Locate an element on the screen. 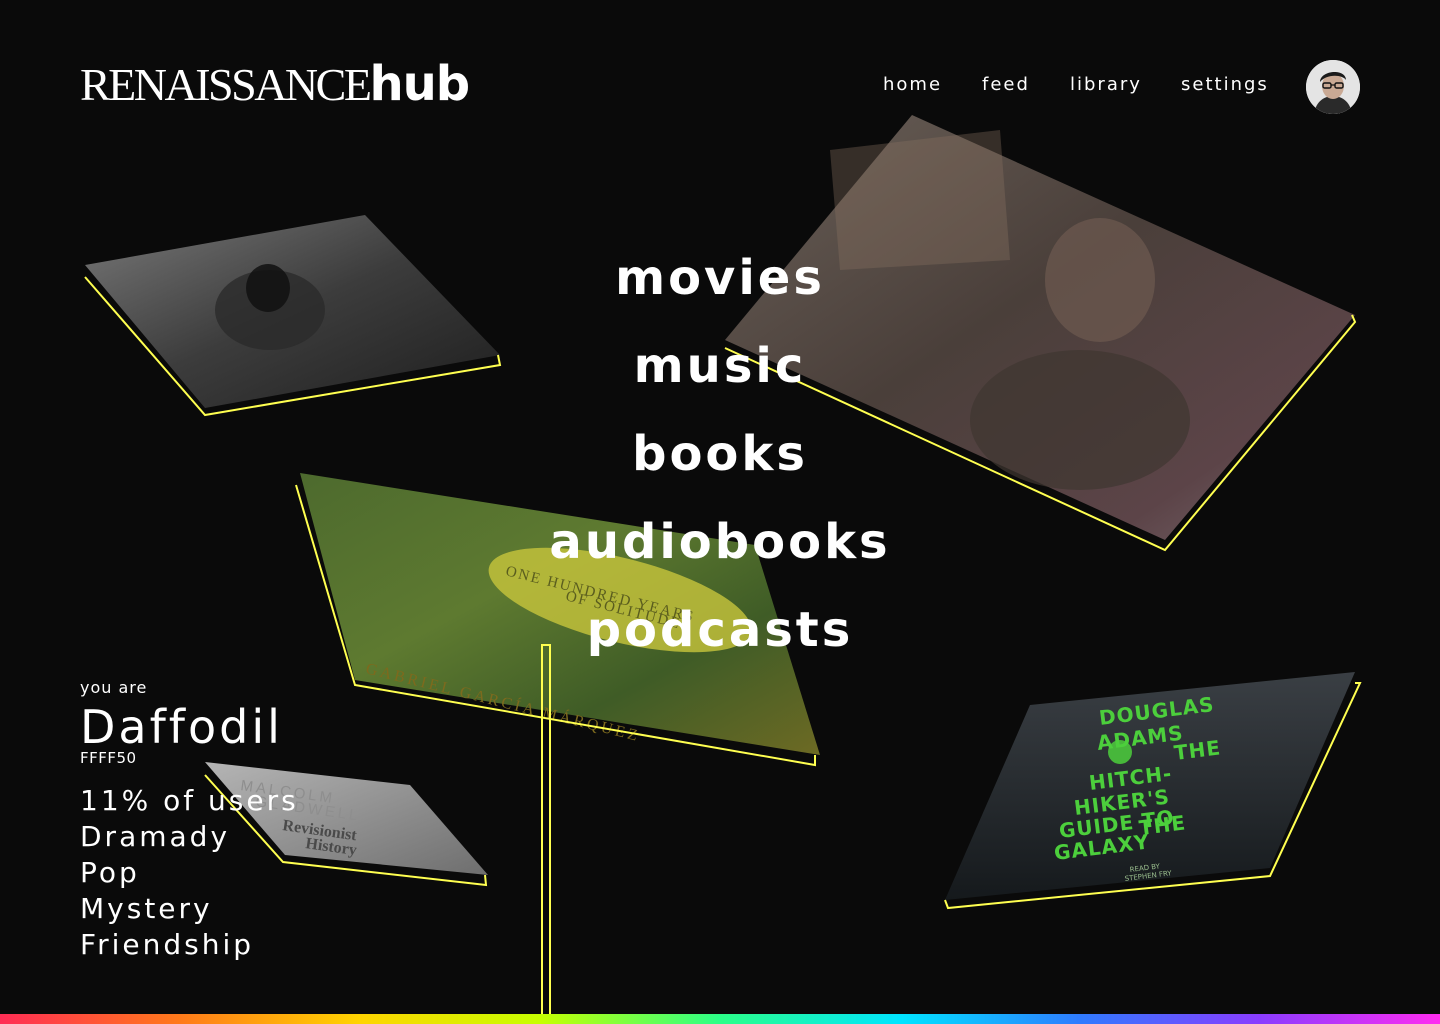  category-podcasts: podcasts is located at coordinates (720, 630).